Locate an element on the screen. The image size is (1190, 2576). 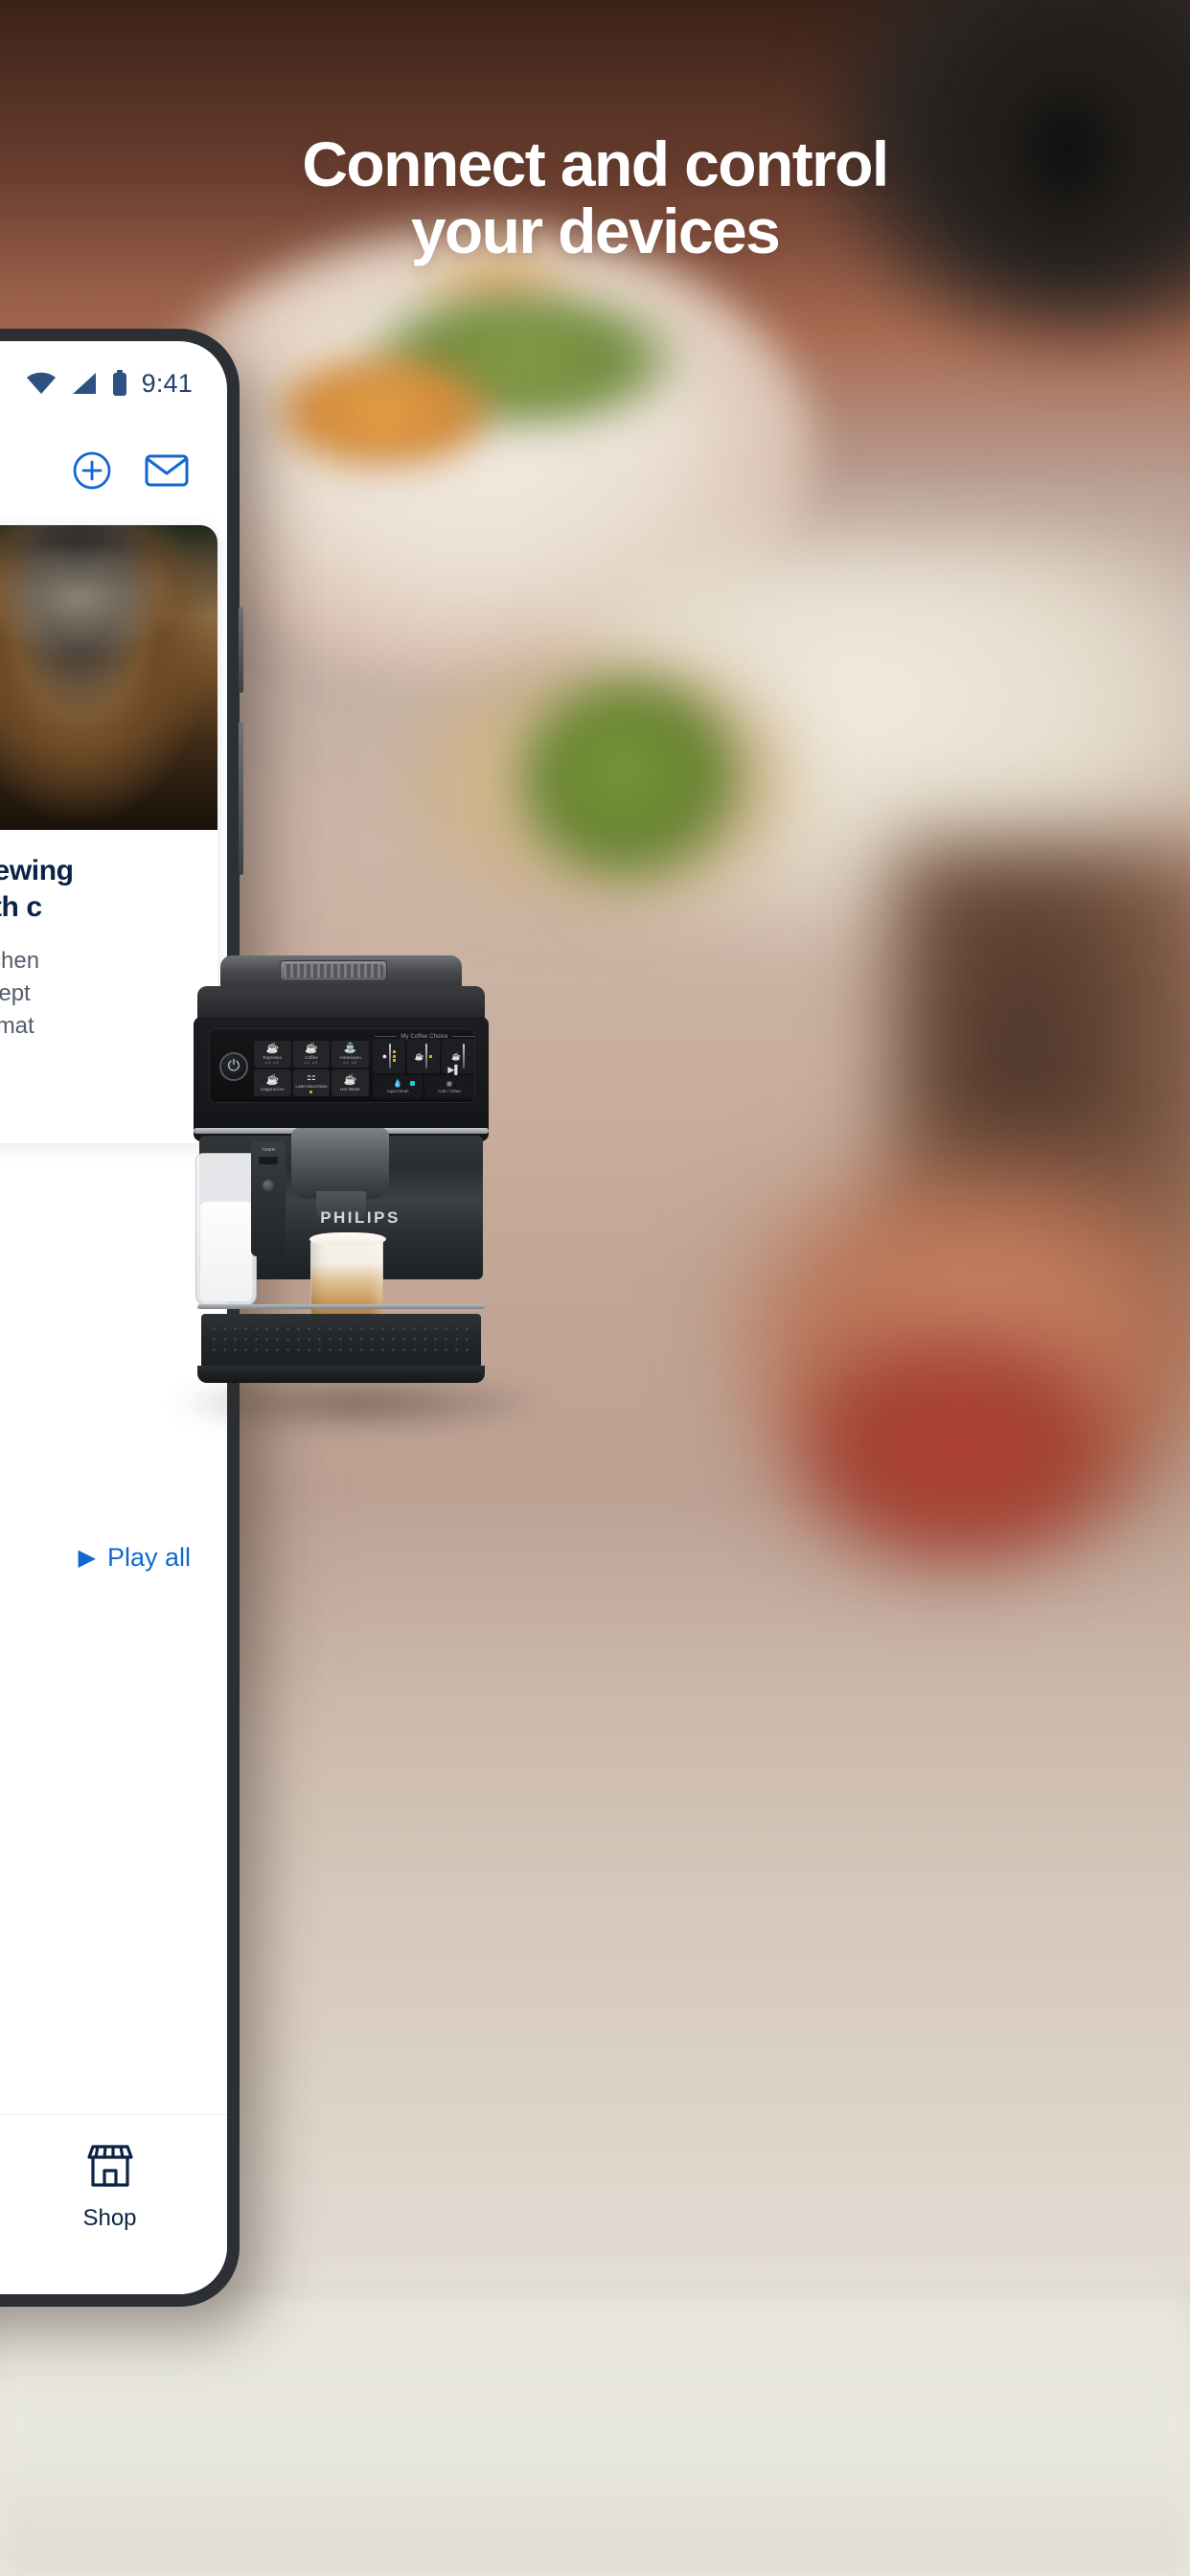
coffee-brewing-photo is located at coordinates (109, 677).